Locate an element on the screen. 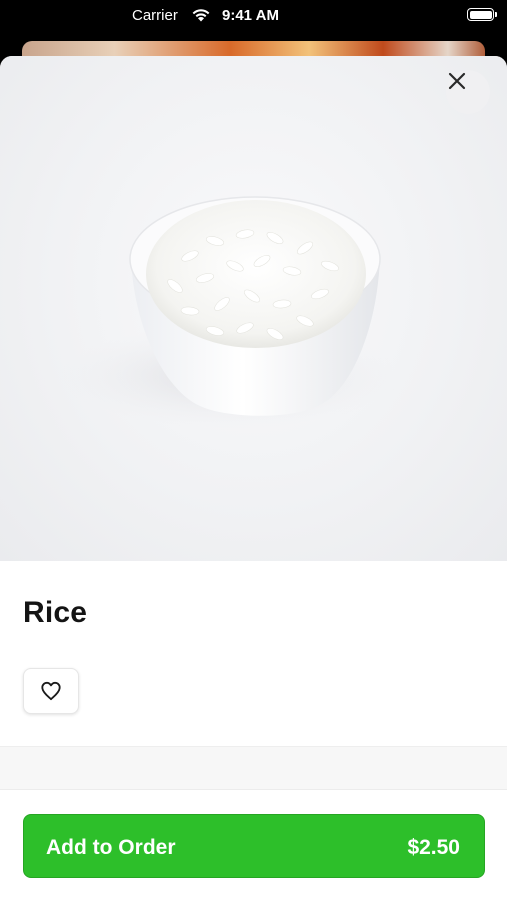 Image resolution: width=507 pixels, height=900 pixels. heart-icon is located at coordinates (51, 691).